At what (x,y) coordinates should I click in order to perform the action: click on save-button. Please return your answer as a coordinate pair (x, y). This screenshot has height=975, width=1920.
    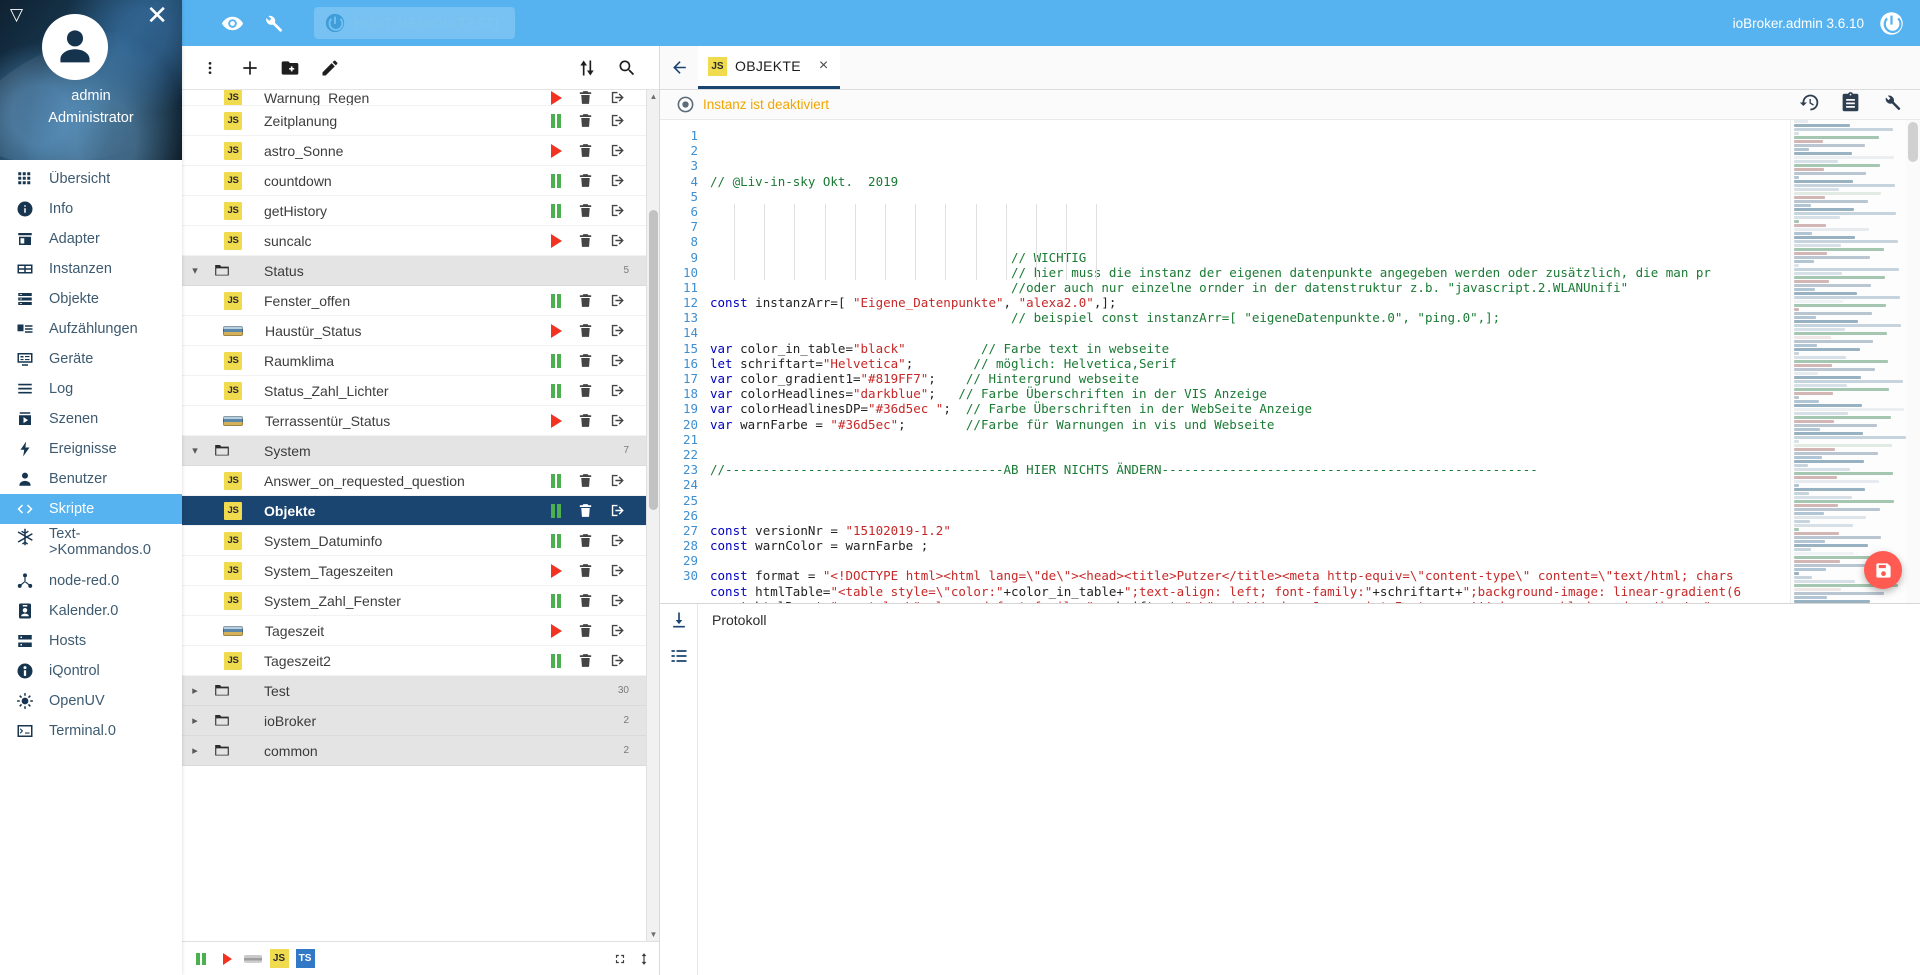
    Looking at the image, I should click on (1883, 570).